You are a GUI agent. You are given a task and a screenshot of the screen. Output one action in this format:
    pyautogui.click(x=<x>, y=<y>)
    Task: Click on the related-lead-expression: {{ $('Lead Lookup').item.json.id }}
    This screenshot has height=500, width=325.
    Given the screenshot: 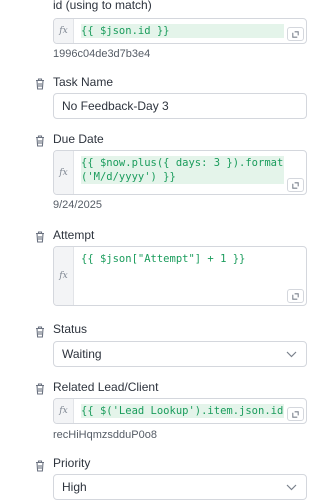 What is the action you would take?
    pyautogui.click(x=182, y=411)
    